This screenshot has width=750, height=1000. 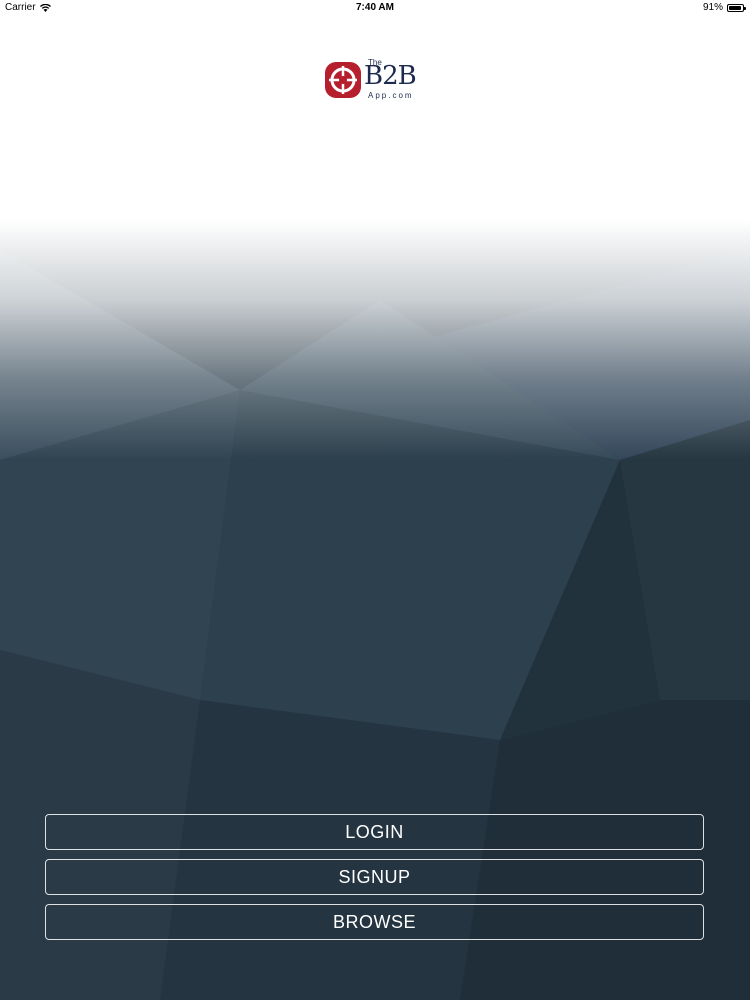 What do you see at coordinates (391, 95) in the screenshot?
I see `logo-domain-text: App.com` at bounding box center [391, 95].